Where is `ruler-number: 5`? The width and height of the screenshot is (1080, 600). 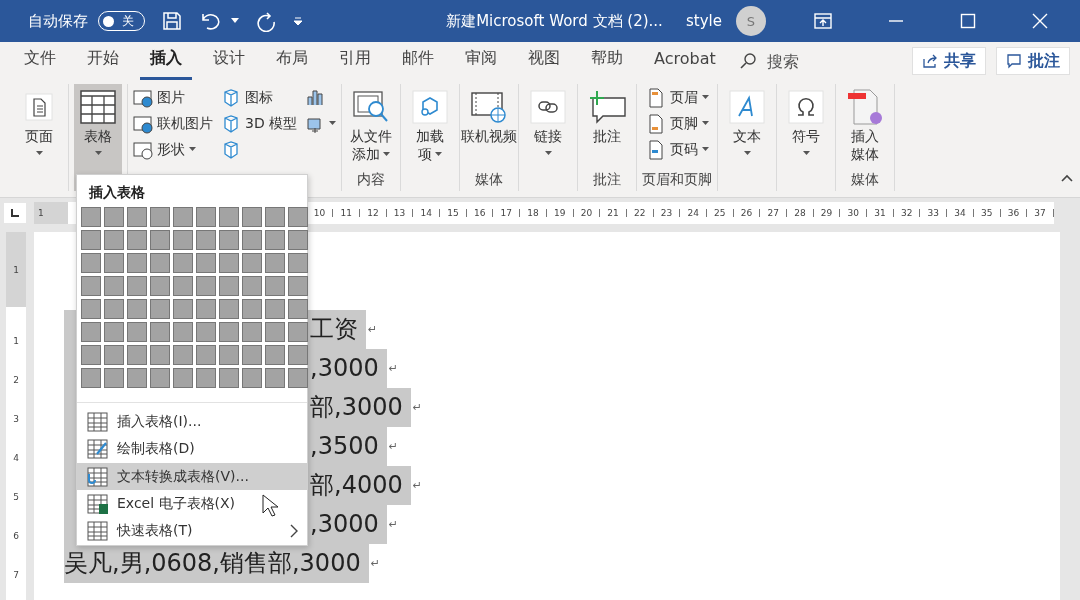
ruler-number: 5 is located at coordinates (16, 497).